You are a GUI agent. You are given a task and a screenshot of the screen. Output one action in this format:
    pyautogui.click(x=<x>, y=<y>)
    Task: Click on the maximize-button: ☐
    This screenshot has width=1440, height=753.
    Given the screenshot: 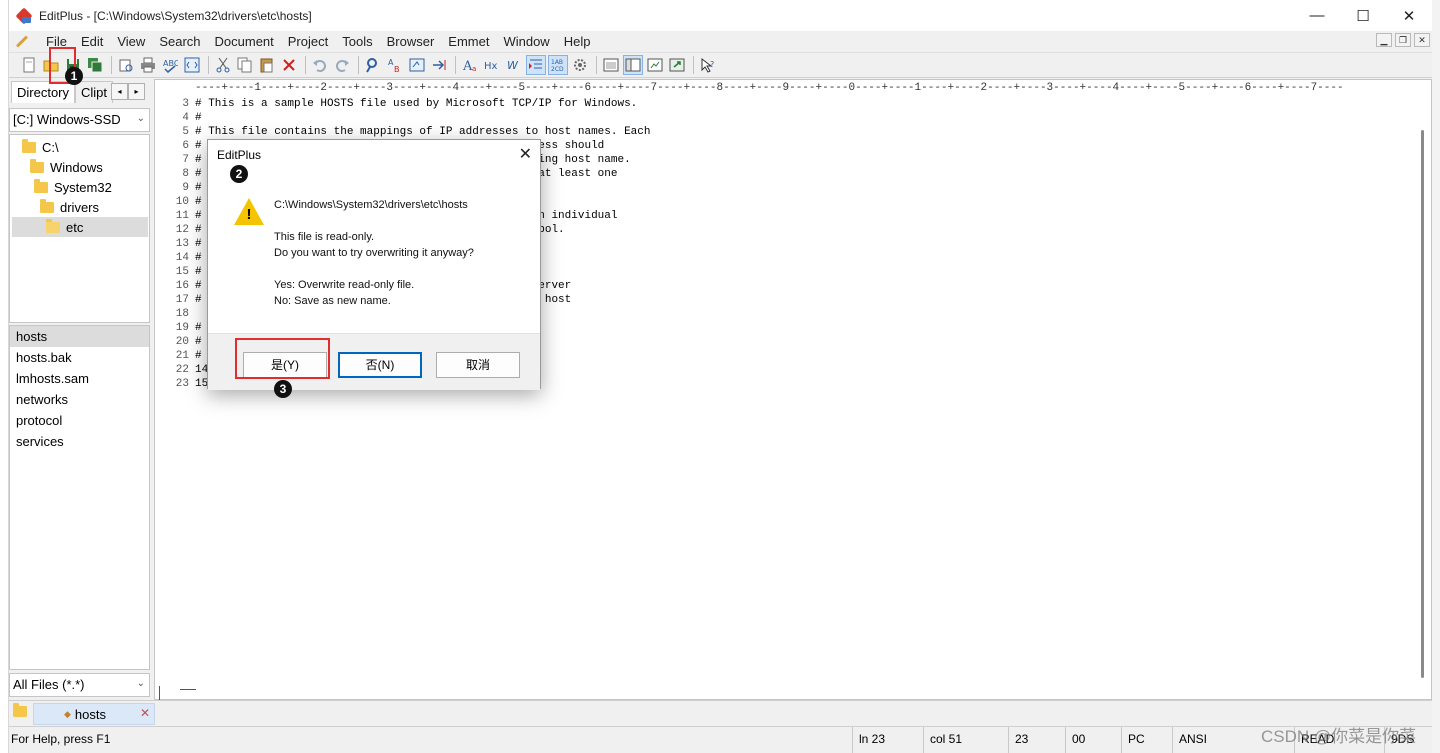 What is the action you would take?
    pyautogui.click(x=1363, y=15)
    